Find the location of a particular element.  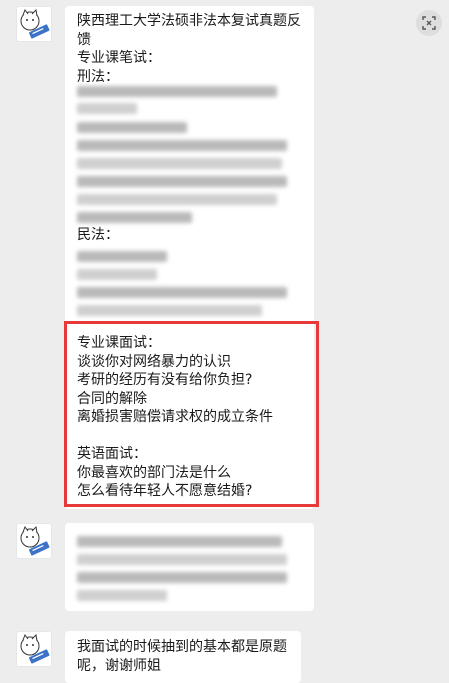

section-heading: 刑法： is located at coordinates (98, 76).